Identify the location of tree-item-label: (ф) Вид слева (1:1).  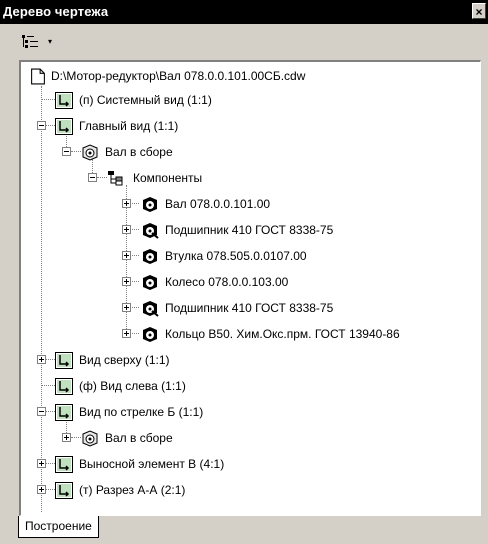
(132, 386).